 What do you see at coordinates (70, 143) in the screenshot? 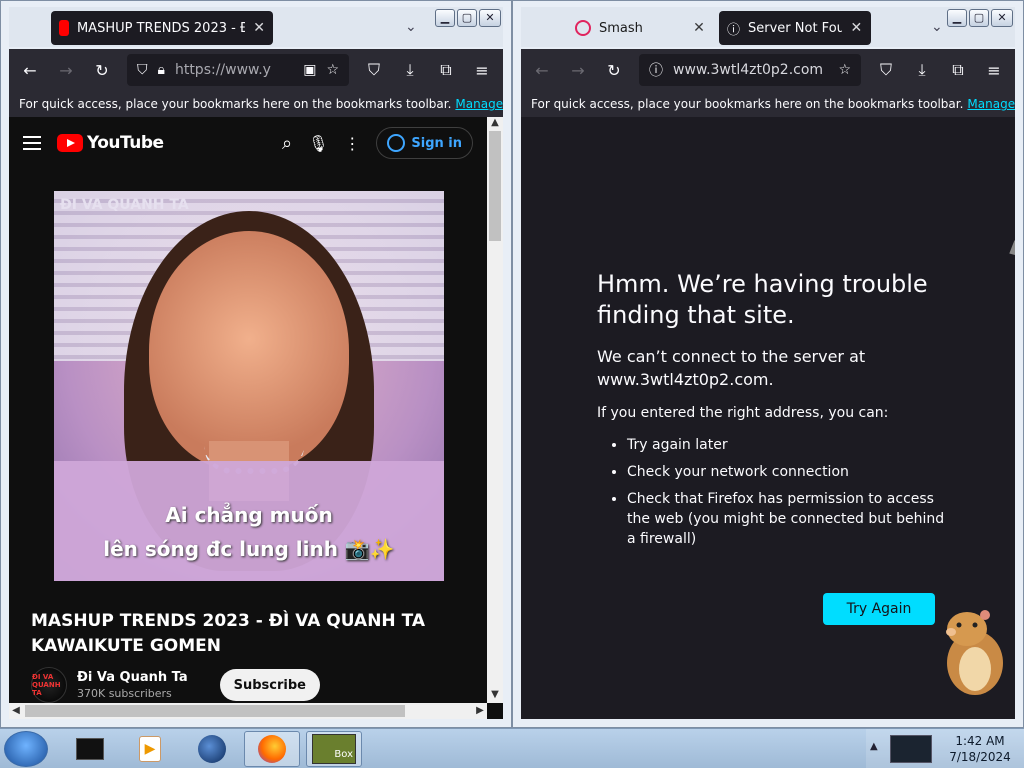
I see `youtube-play-icon` at bounding box center [70, 143].